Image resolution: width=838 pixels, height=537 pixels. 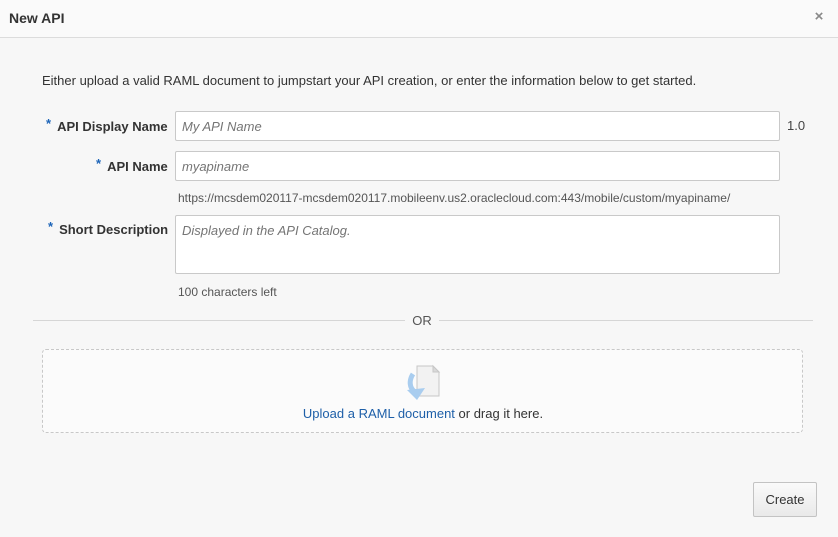 What do you see at coordinates (424, 382) in the screenshot?
I see `document-upload-icon` at bounding box center [424, 382].